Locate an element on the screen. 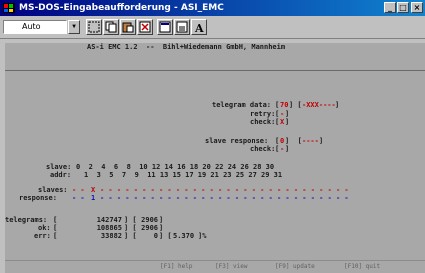 This screenshot has width=425, height=273. mark-icon is located at coordinates (94, 27).